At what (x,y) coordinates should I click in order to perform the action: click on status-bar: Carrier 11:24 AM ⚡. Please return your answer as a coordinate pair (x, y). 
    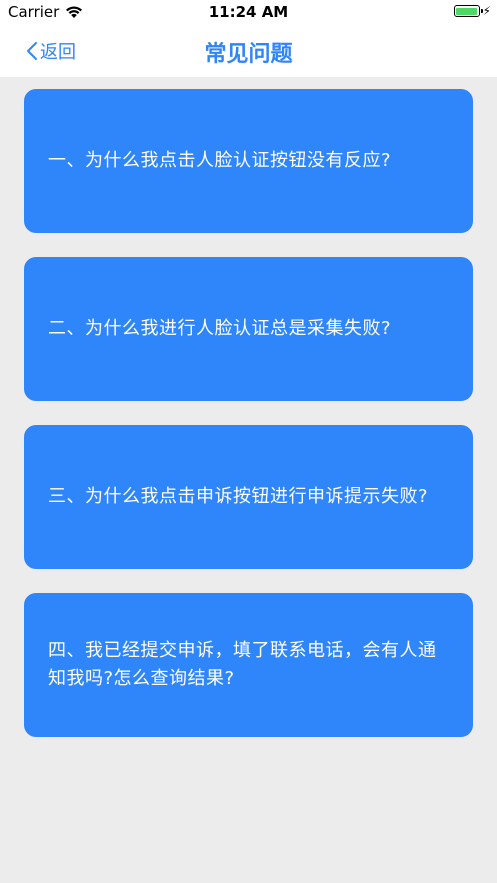
    Looking at the image, I should click on (248, 13).